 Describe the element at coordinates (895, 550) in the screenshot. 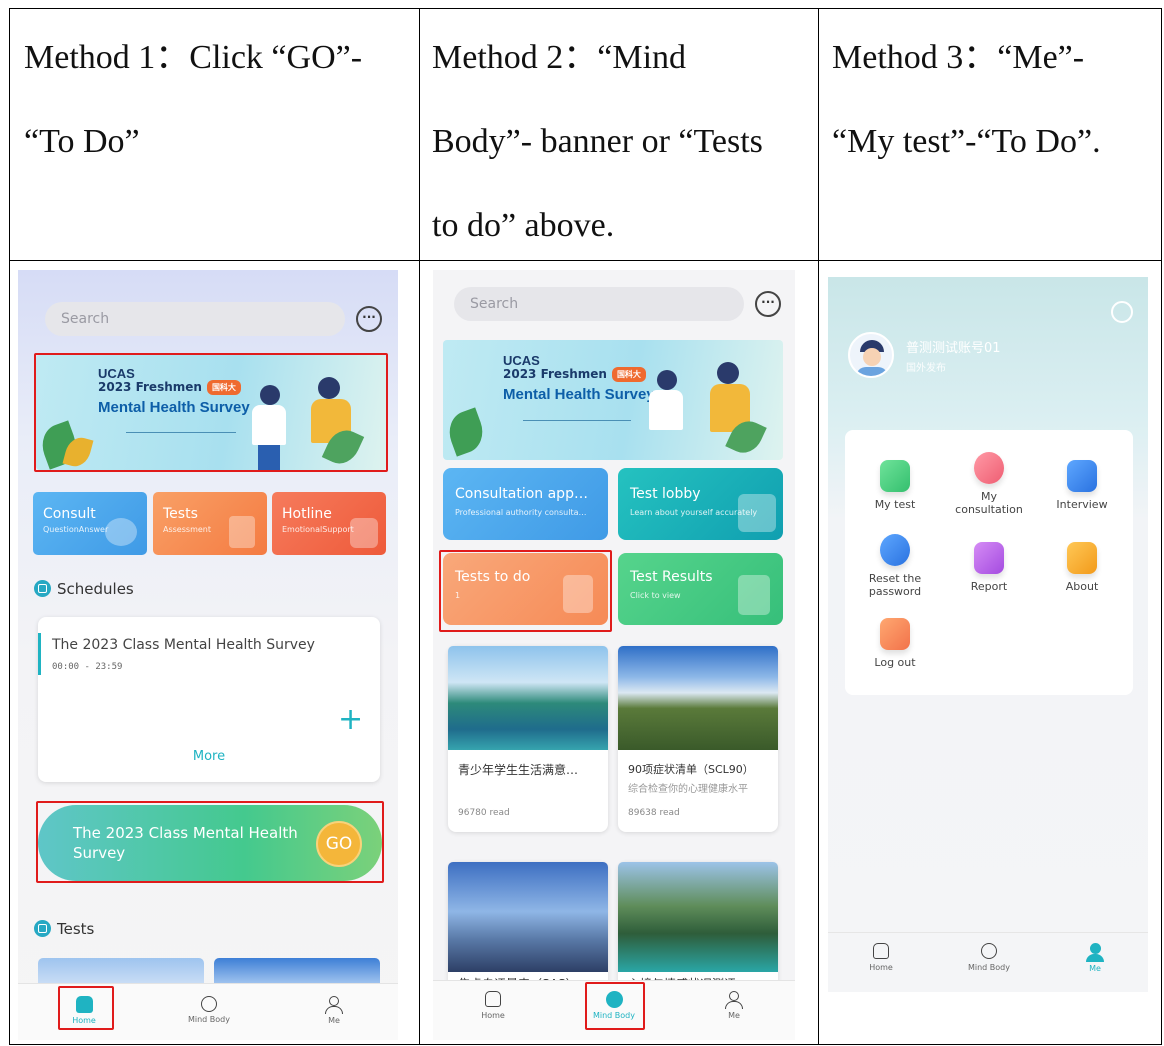

I see `key-icon` at that location.